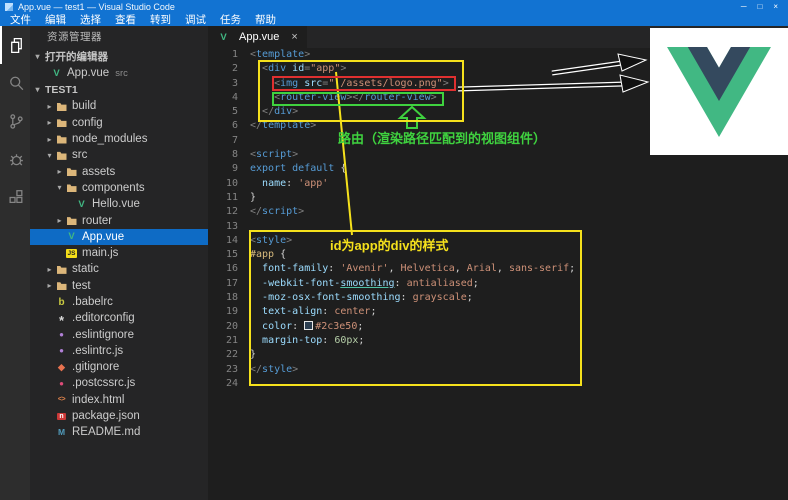  I want to click on code-line: 9 export default {, so click(498, 169).